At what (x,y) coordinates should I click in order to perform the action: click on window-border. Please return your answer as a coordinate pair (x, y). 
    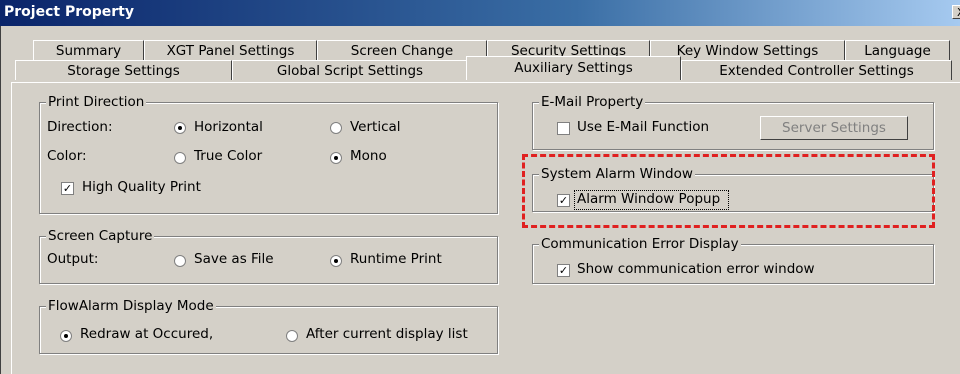
    Looking at the image, I should click on (0, 200).